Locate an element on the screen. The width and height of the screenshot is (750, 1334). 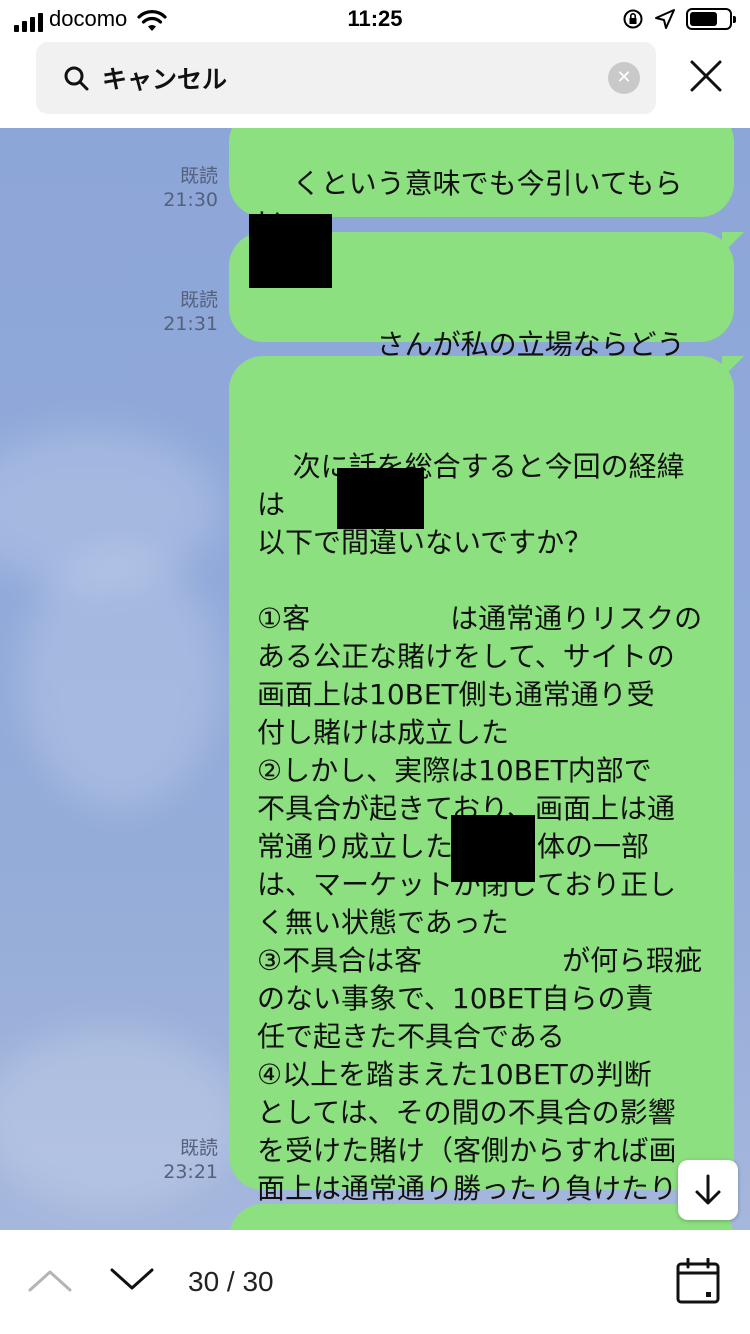
result-counter: 30 / 30 is located at coordinates (231, 1281).